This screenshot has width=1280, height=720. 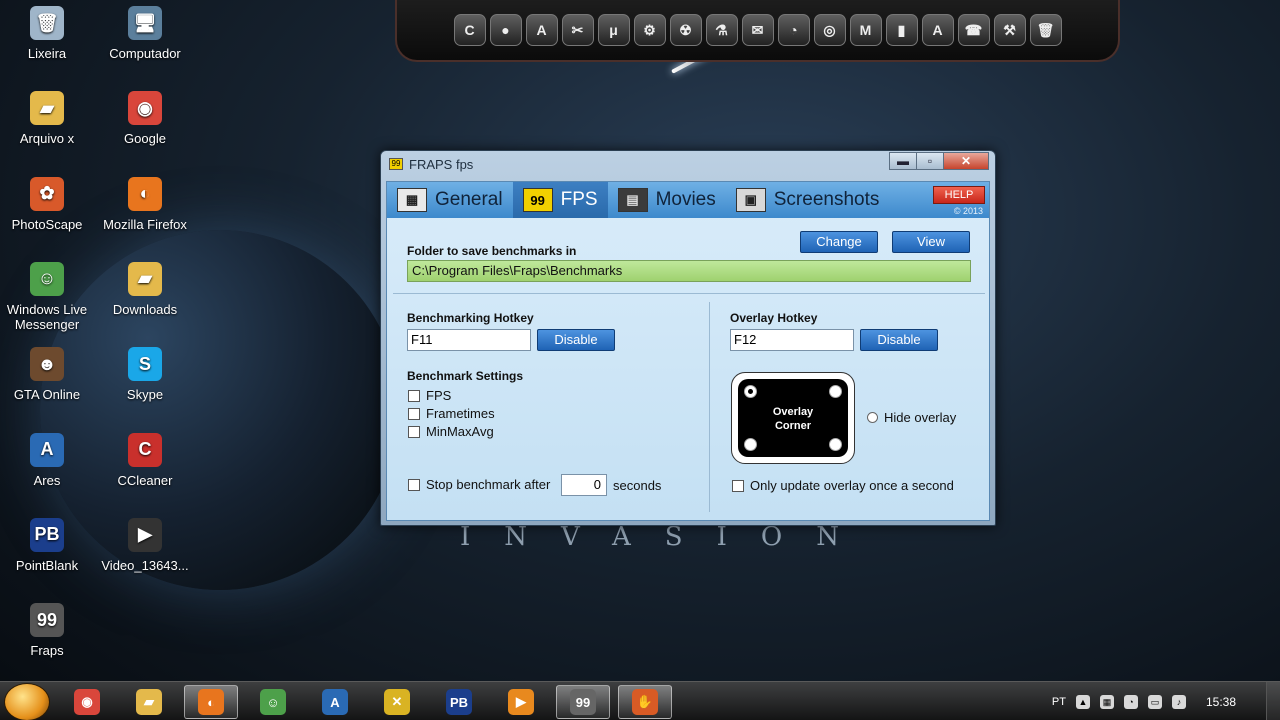 What do you see at coordinates (145, 33) in the screenshot?
I see `desktop-icon: 🖥 Computador` at bounding box center [145, 33].